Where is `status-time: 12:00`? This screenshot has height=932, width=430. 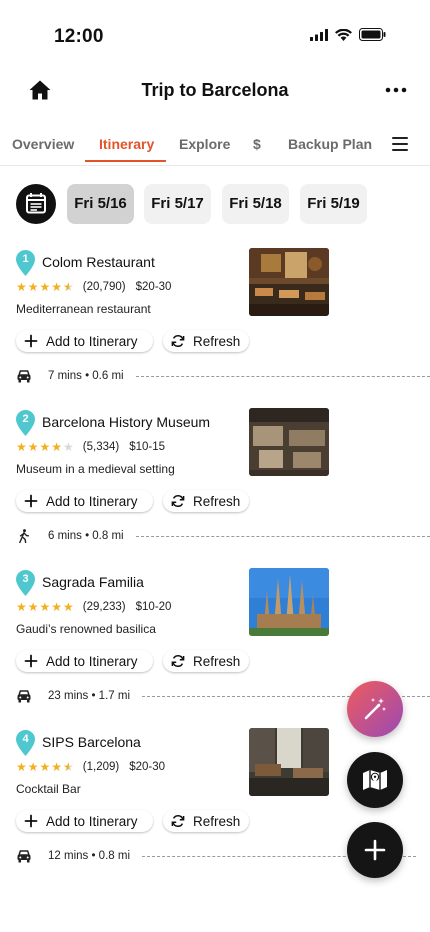
status-time: 12:00 is located at coordinates (79, 36).